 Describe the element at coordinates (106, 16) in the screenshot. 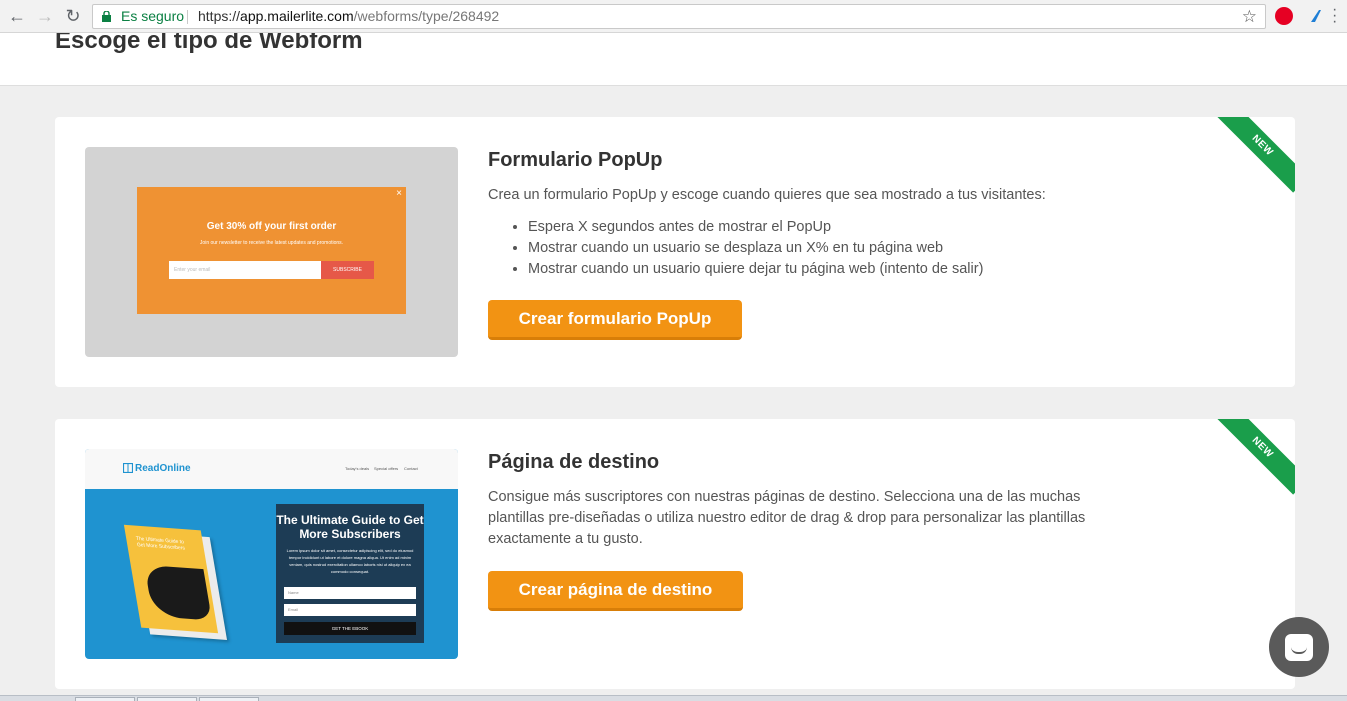

I see `lock-icon` at that location.